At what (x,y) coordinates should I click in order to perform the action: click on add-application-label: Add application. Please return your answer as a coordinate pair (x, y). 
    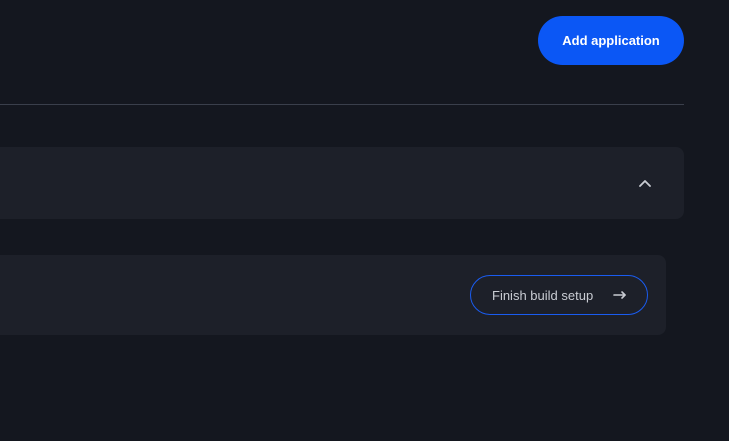
    Looking at the image, I should click on (611, 40).